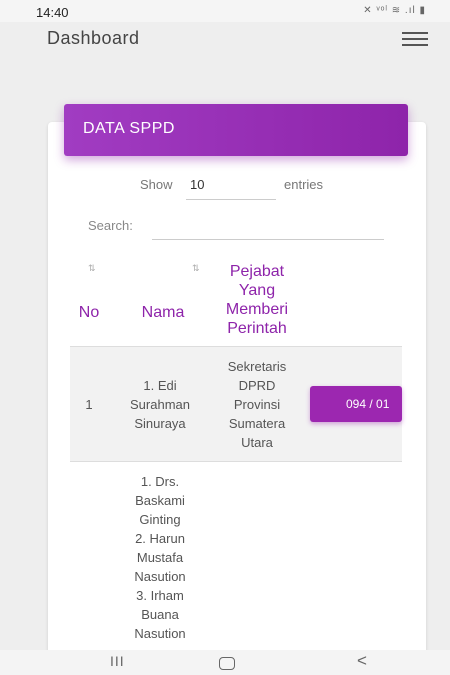 The height and width of the screenshot is (675, 450). I want to click on card-header: DATA SPPD, so click(236, 130).